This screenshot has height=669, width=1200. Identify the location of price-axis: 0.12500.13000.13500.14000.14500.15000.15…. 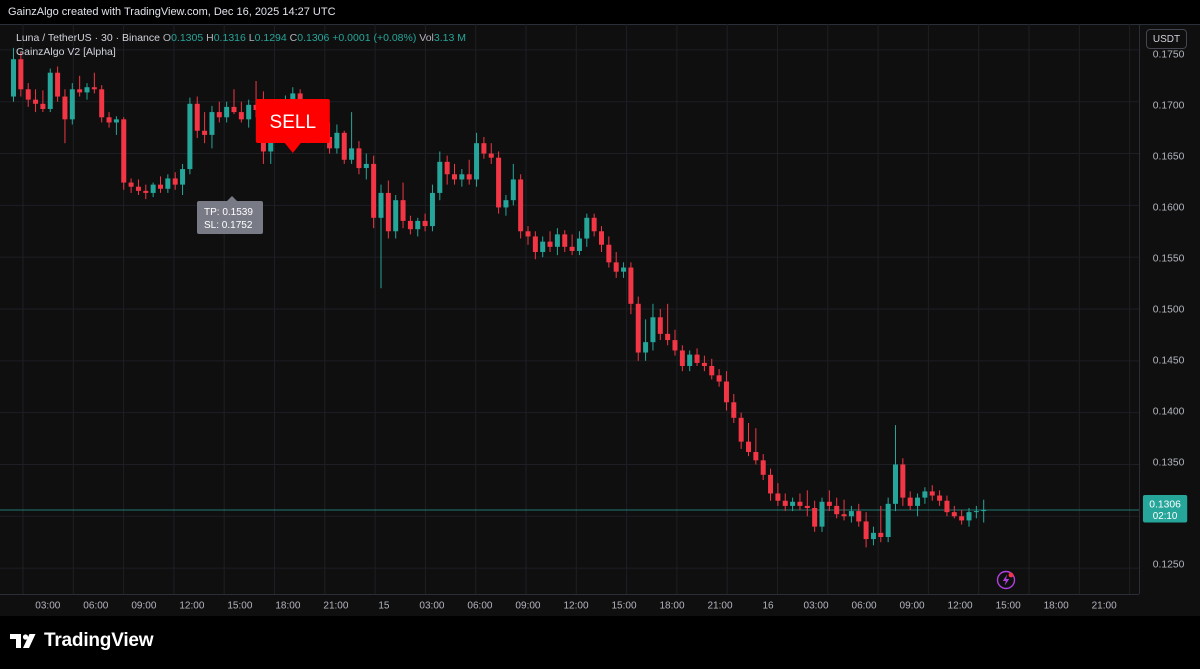
(1169, 309).